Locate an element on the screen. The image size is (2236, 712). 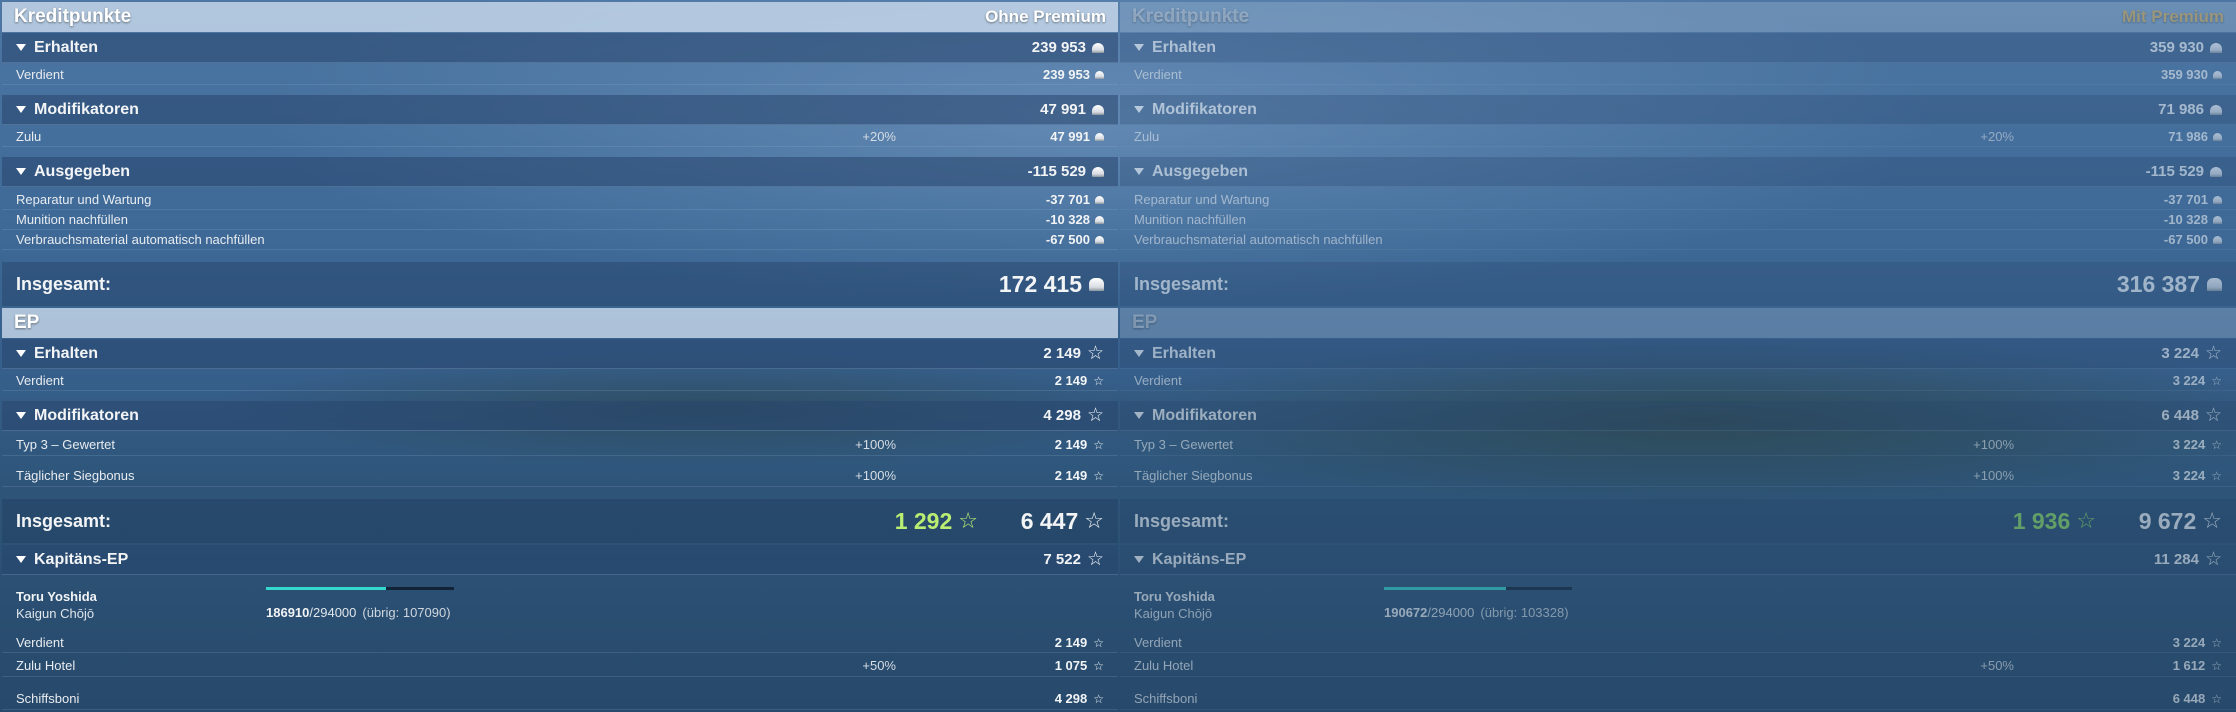
item-value: 3 224 is located at coordinates (2189, 475).